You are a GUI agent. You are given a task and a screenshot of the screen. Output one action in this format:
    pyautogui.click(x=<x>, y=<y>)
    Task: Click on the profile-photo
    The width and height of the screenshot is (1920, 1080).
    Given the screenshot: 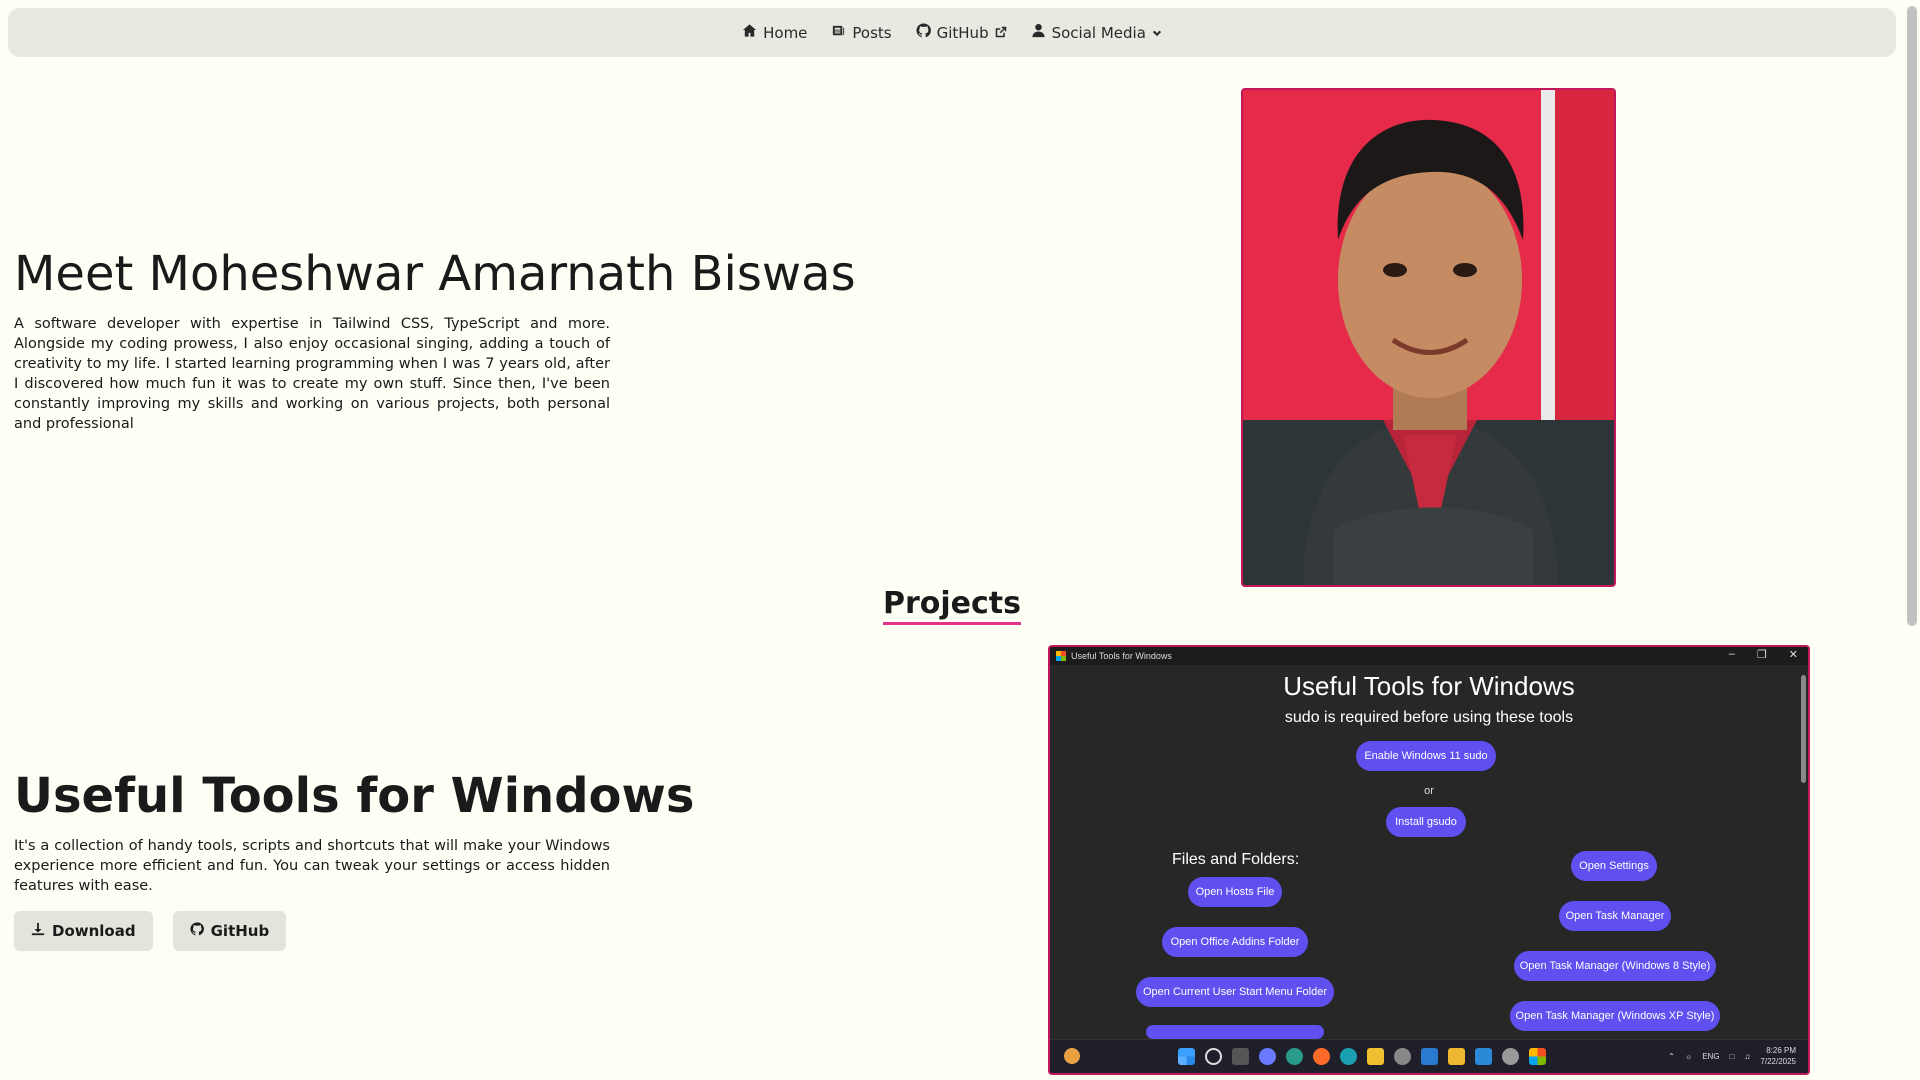 What is the action you would take?
    pyautogui.click(x=1428, y=337)
    